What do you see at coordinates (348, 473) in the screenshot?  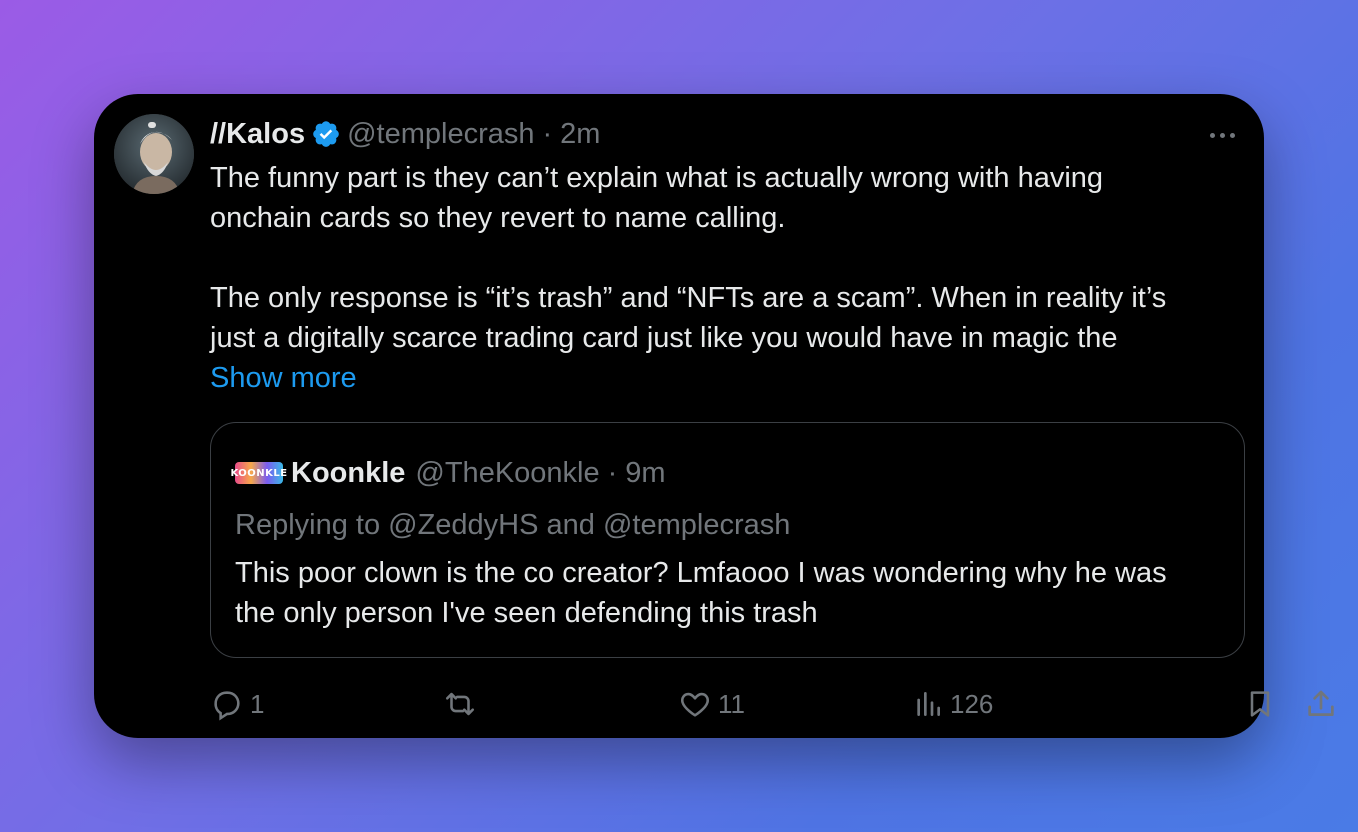 I see `quoted-author-name: Koonkle` at bounding box center [348, 473].